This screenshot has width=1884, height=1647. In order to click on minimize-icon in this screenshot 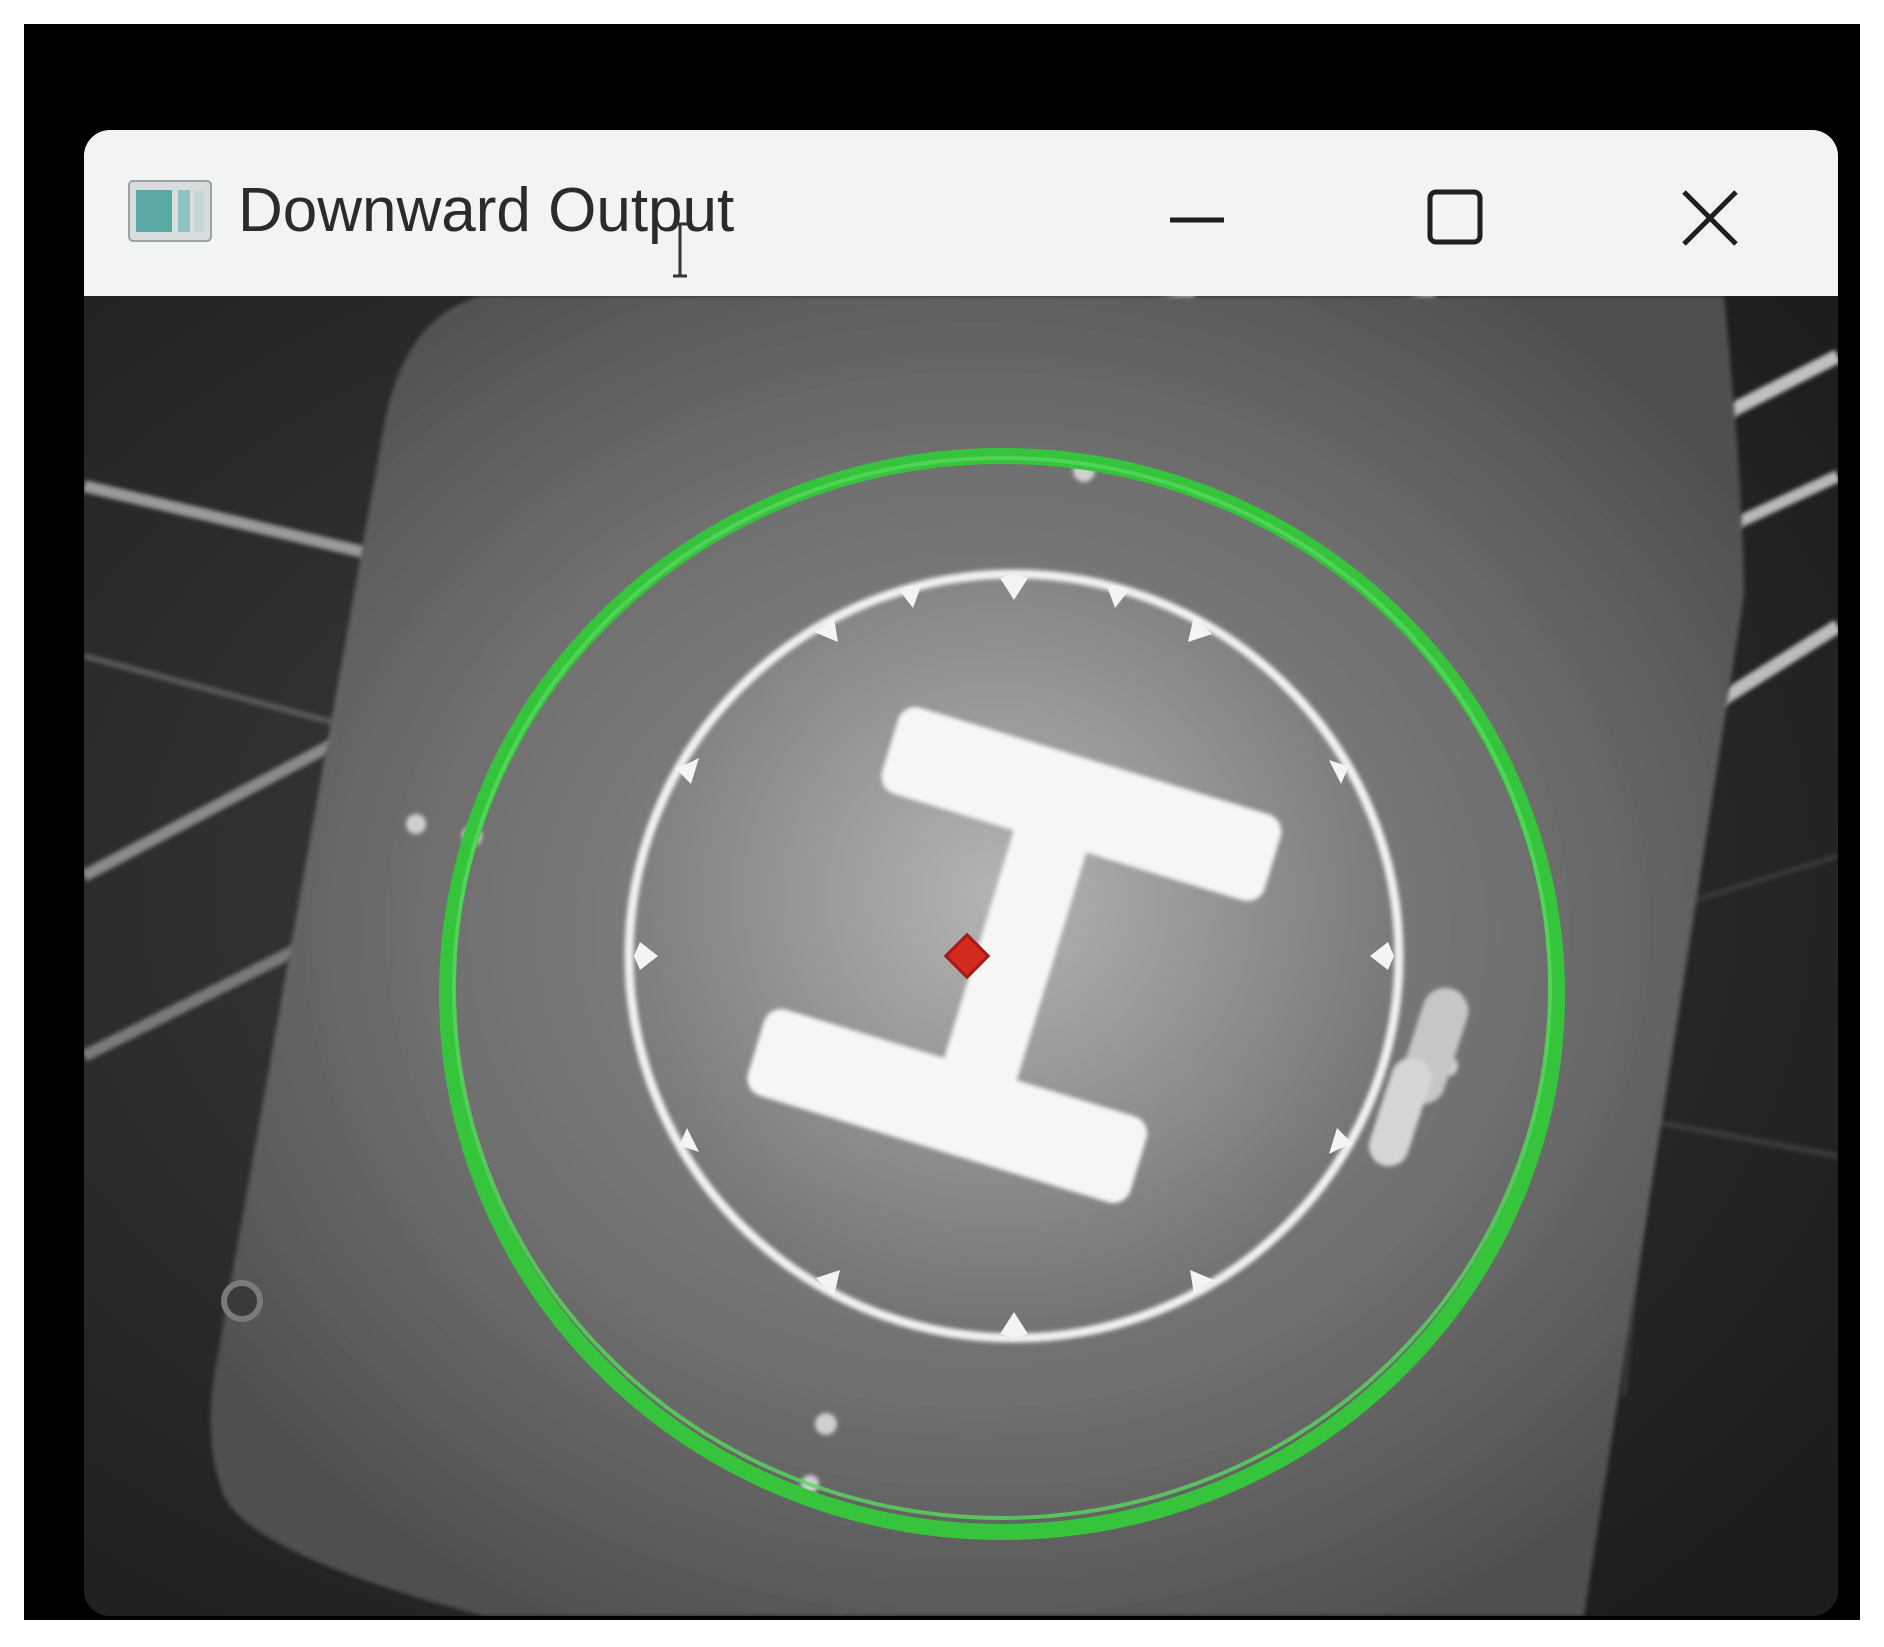, I will do `click(1197, 220)`.